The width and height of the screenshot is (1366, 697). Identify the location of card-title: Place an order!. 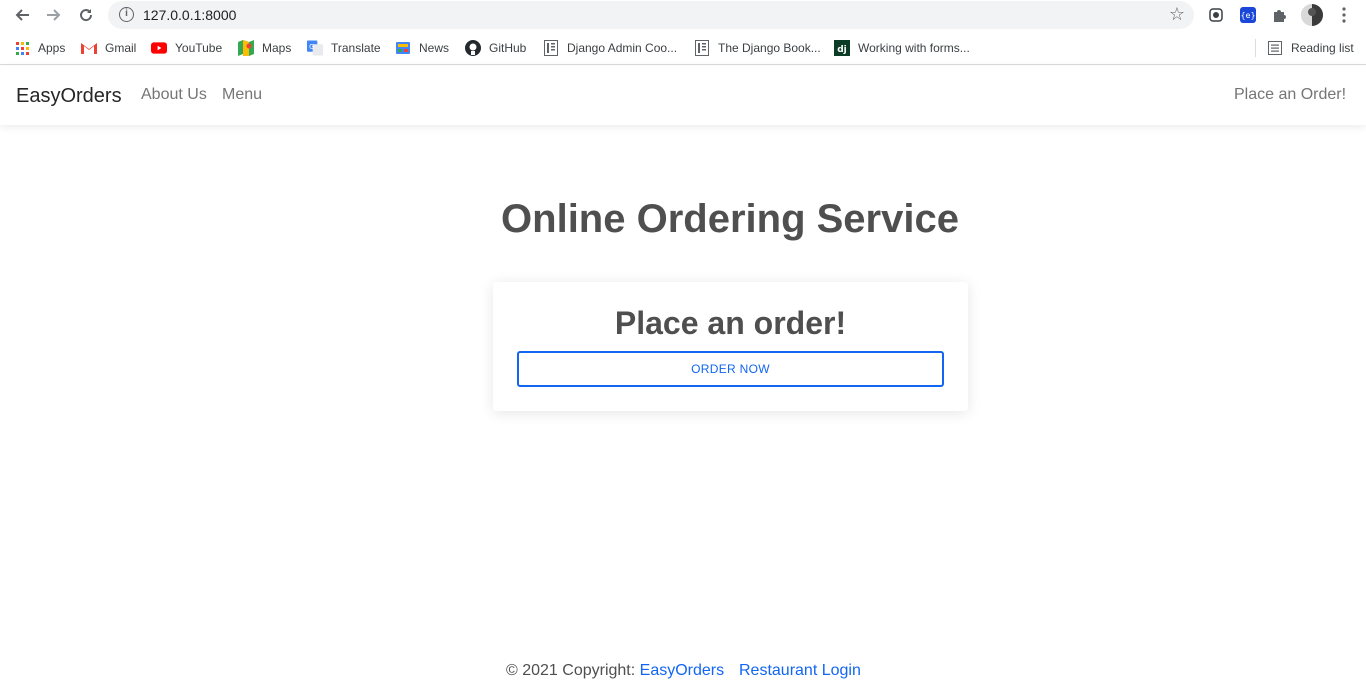
(730, 323).